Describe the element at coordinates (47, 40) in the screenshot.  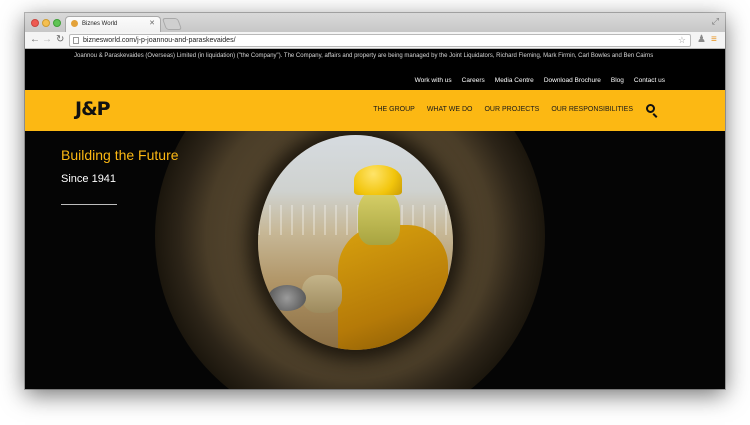
I see `forward-arrow-icon: →` at that location.